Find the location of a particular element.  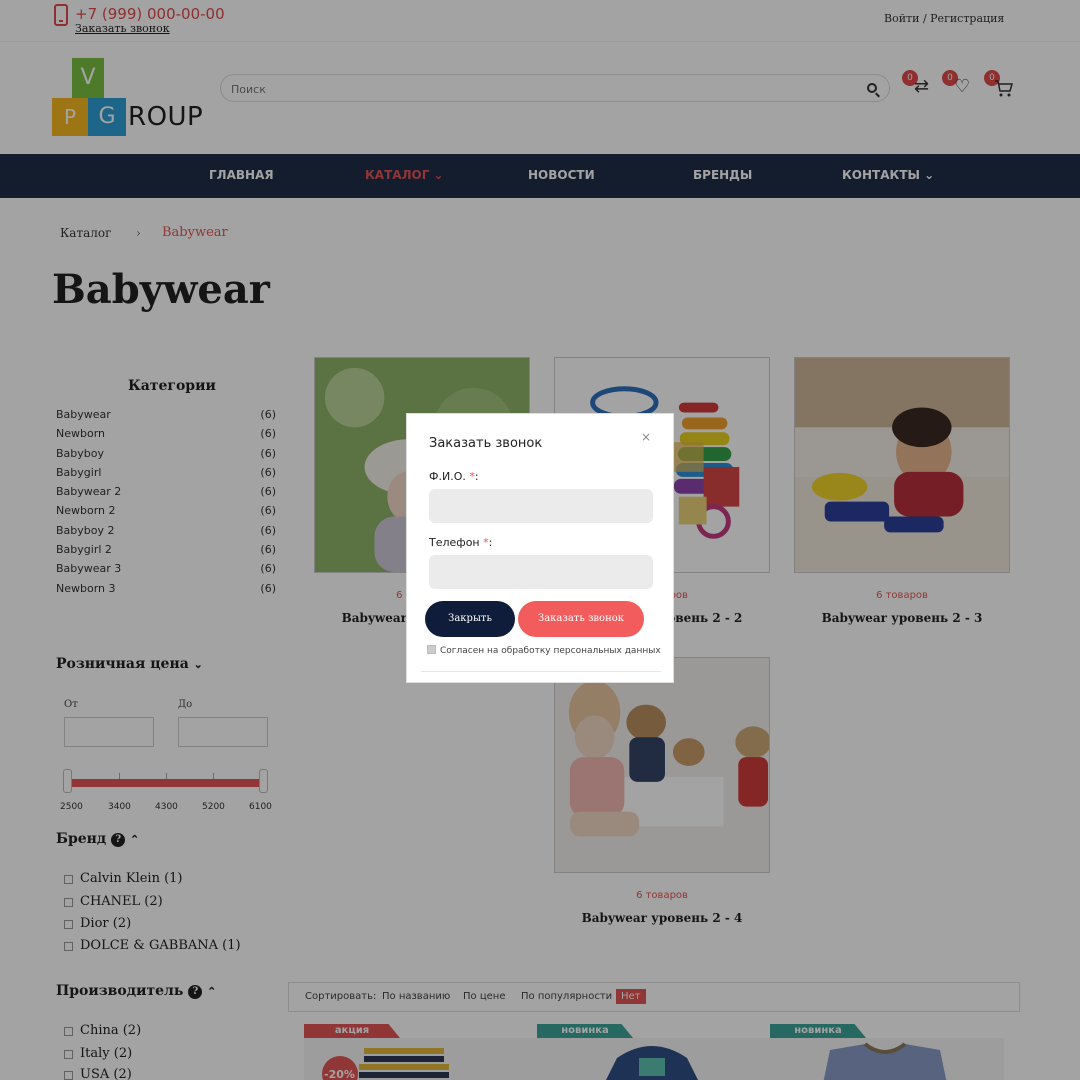

divider is located at coordinates (541, 671).